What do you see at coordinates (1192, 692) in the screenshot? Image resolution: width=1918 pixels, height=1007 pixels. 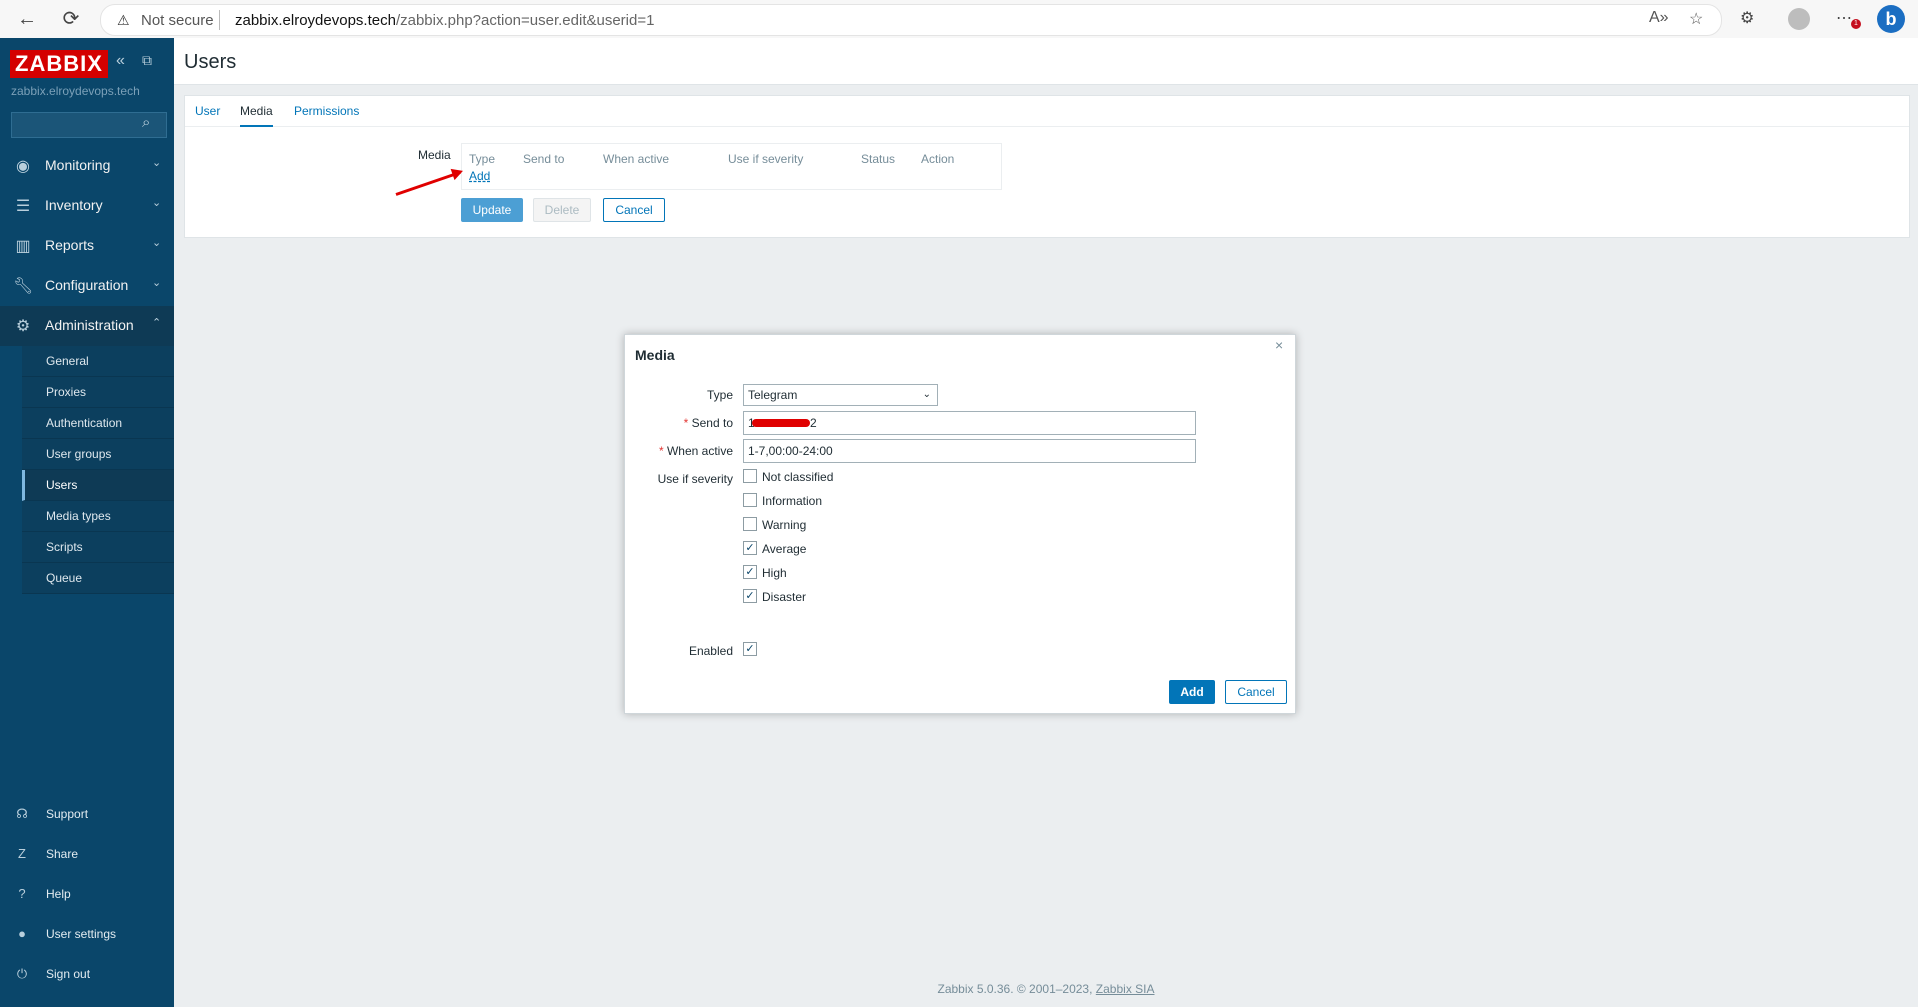 I see `add-button: Add` at bounding box center [1192, 692].